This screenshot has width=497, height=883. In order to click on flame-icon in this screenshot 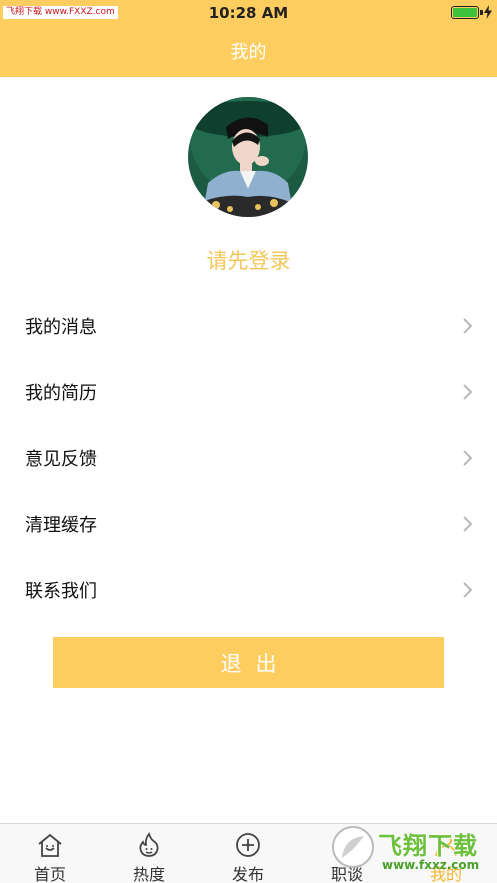, I will do `click(149, 844)`.